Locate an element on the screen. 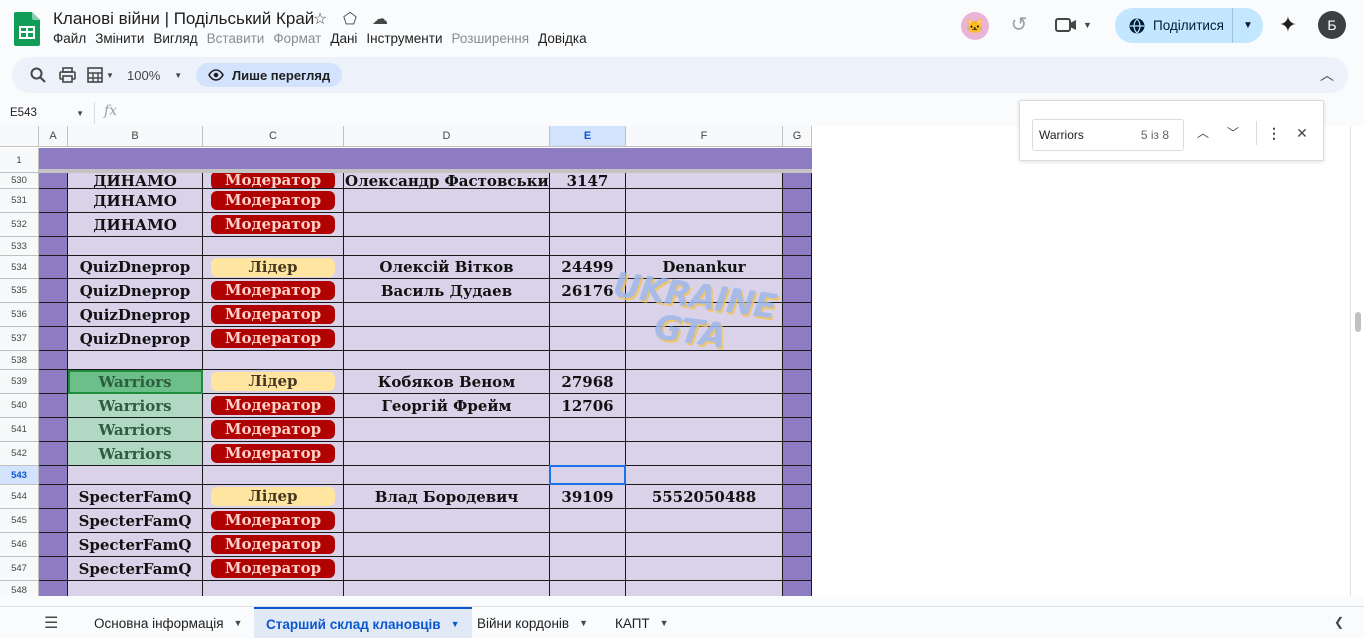 This screenshot has height=638, width=1364. row-header: 546 is located at coordinates (19, 545).